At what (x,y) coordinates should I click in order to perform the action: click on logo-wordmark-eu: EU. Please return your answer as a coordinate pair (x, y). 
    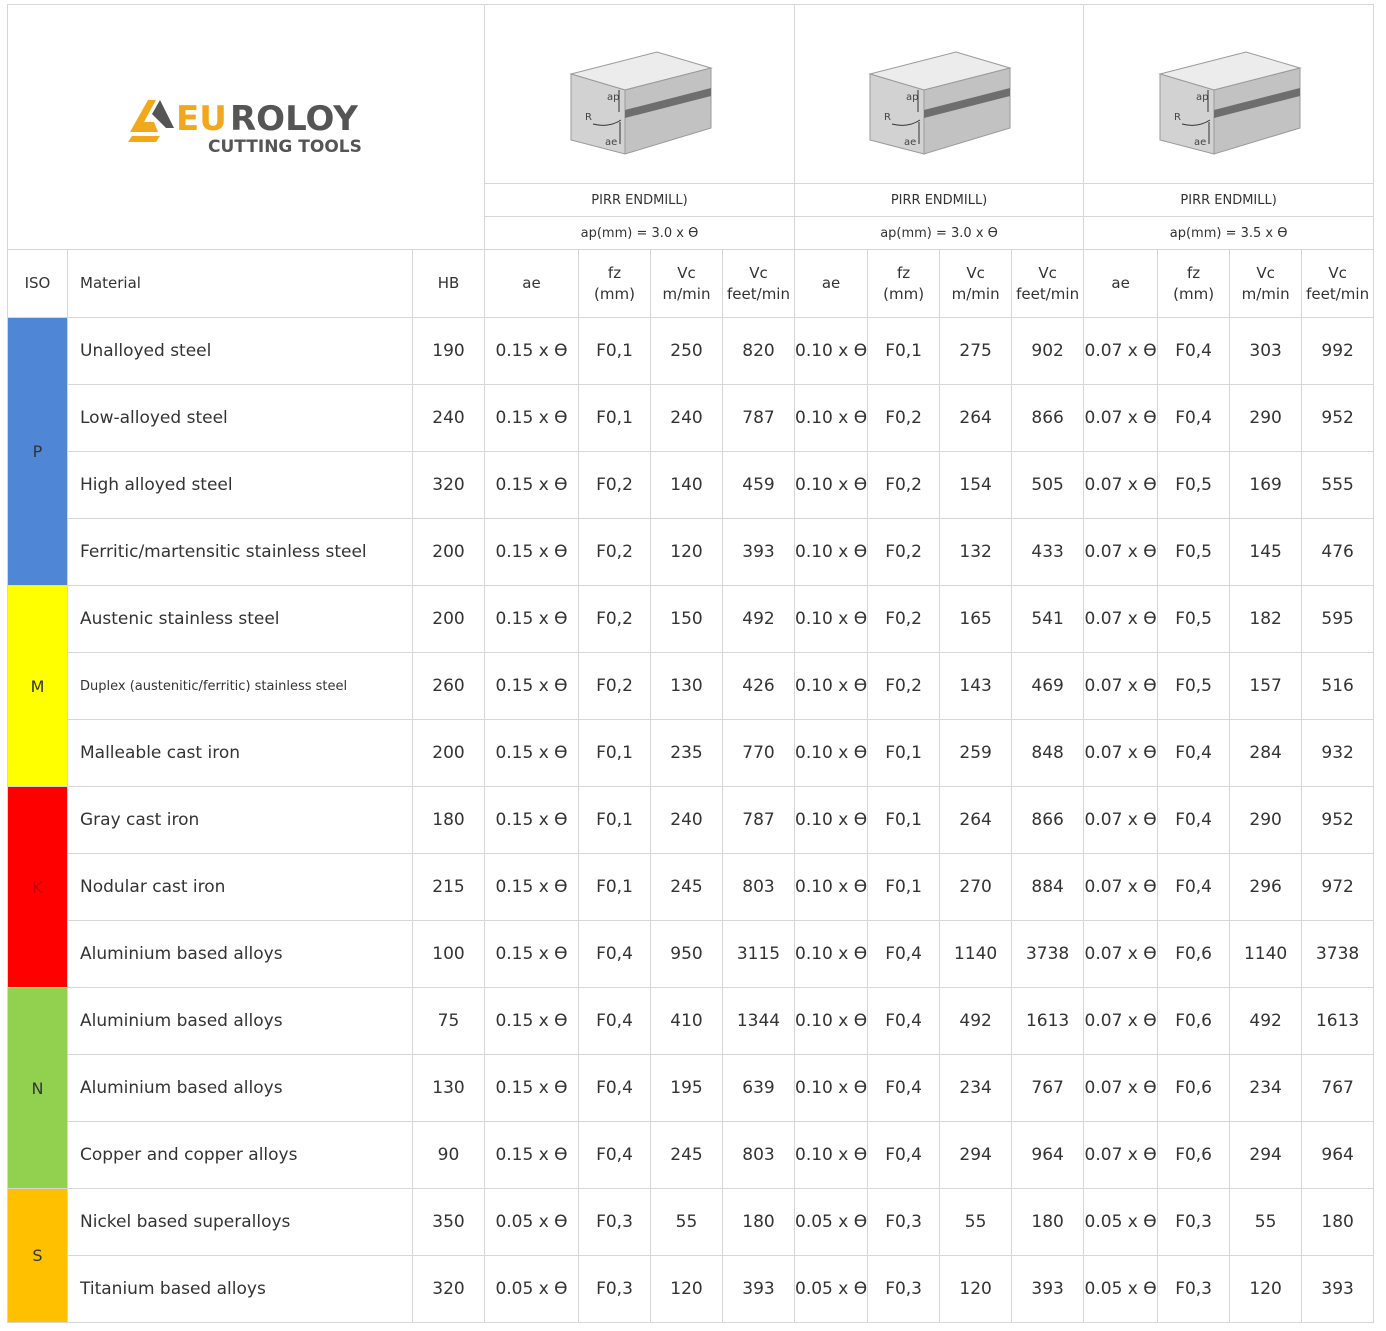
    Looking at the image, I should click on (201, 119).